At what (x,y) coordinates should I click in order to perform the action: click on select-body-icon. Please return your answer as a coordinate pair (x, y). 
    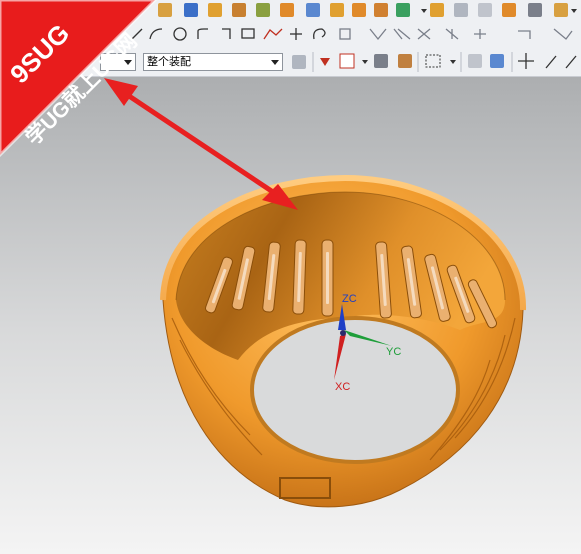
    Looking at the image, I should click on (381, 61).